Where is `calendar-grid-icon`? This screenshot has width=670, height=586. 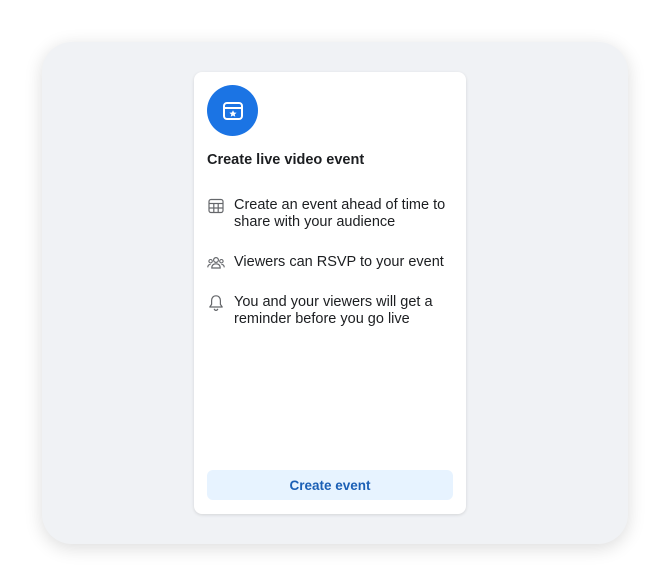
calendar-grid-icon is located at coordinates (216, 206).